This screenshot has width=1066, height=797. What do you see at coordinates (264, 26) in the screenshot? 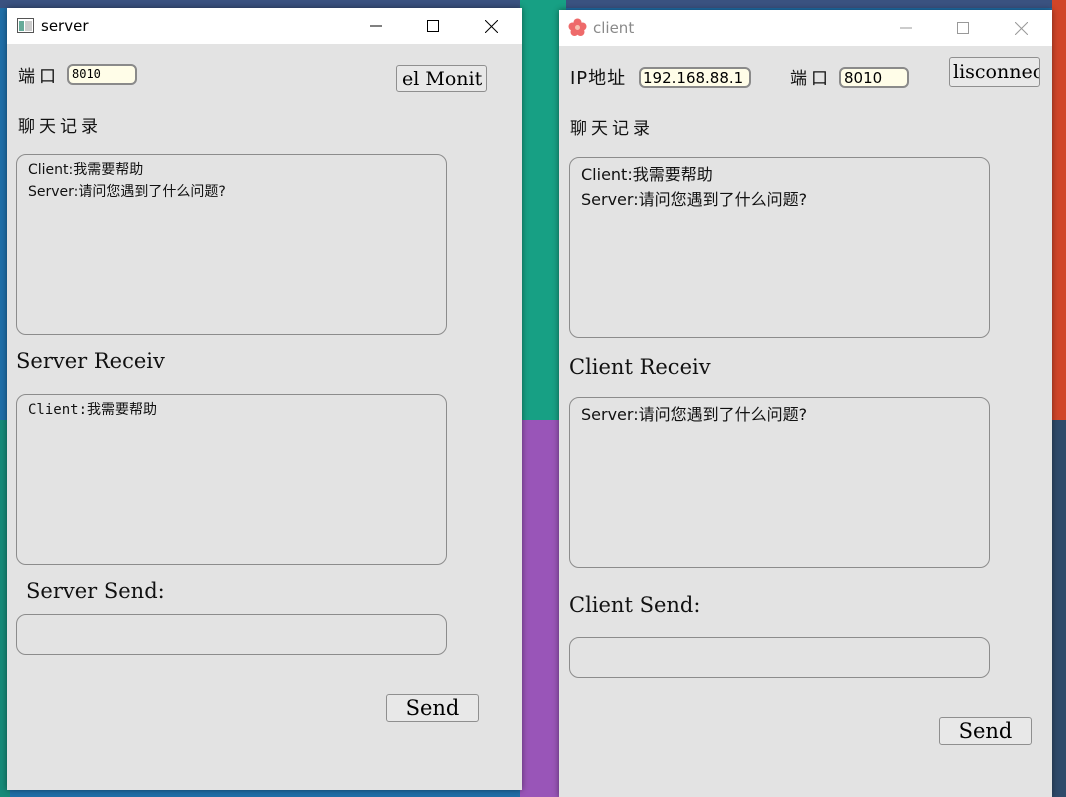
I see `server-titlebar: server` at bounding box center [264, 26].